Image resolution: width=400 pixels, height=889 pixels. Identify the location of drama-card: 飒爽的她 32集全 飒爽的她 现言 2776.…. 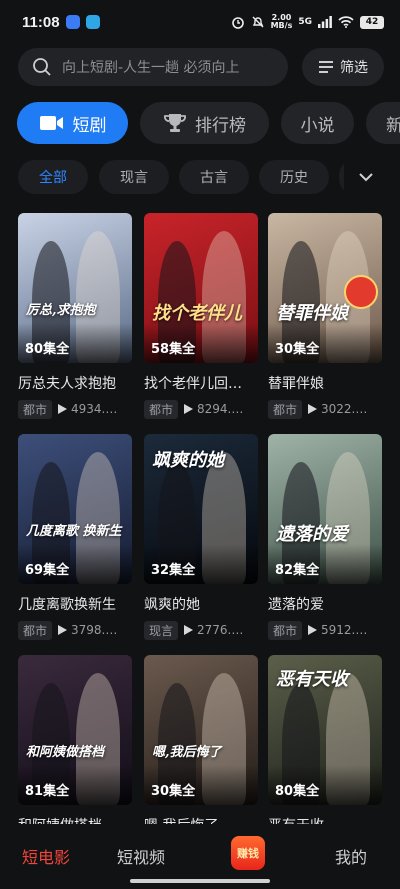
(201, 537).